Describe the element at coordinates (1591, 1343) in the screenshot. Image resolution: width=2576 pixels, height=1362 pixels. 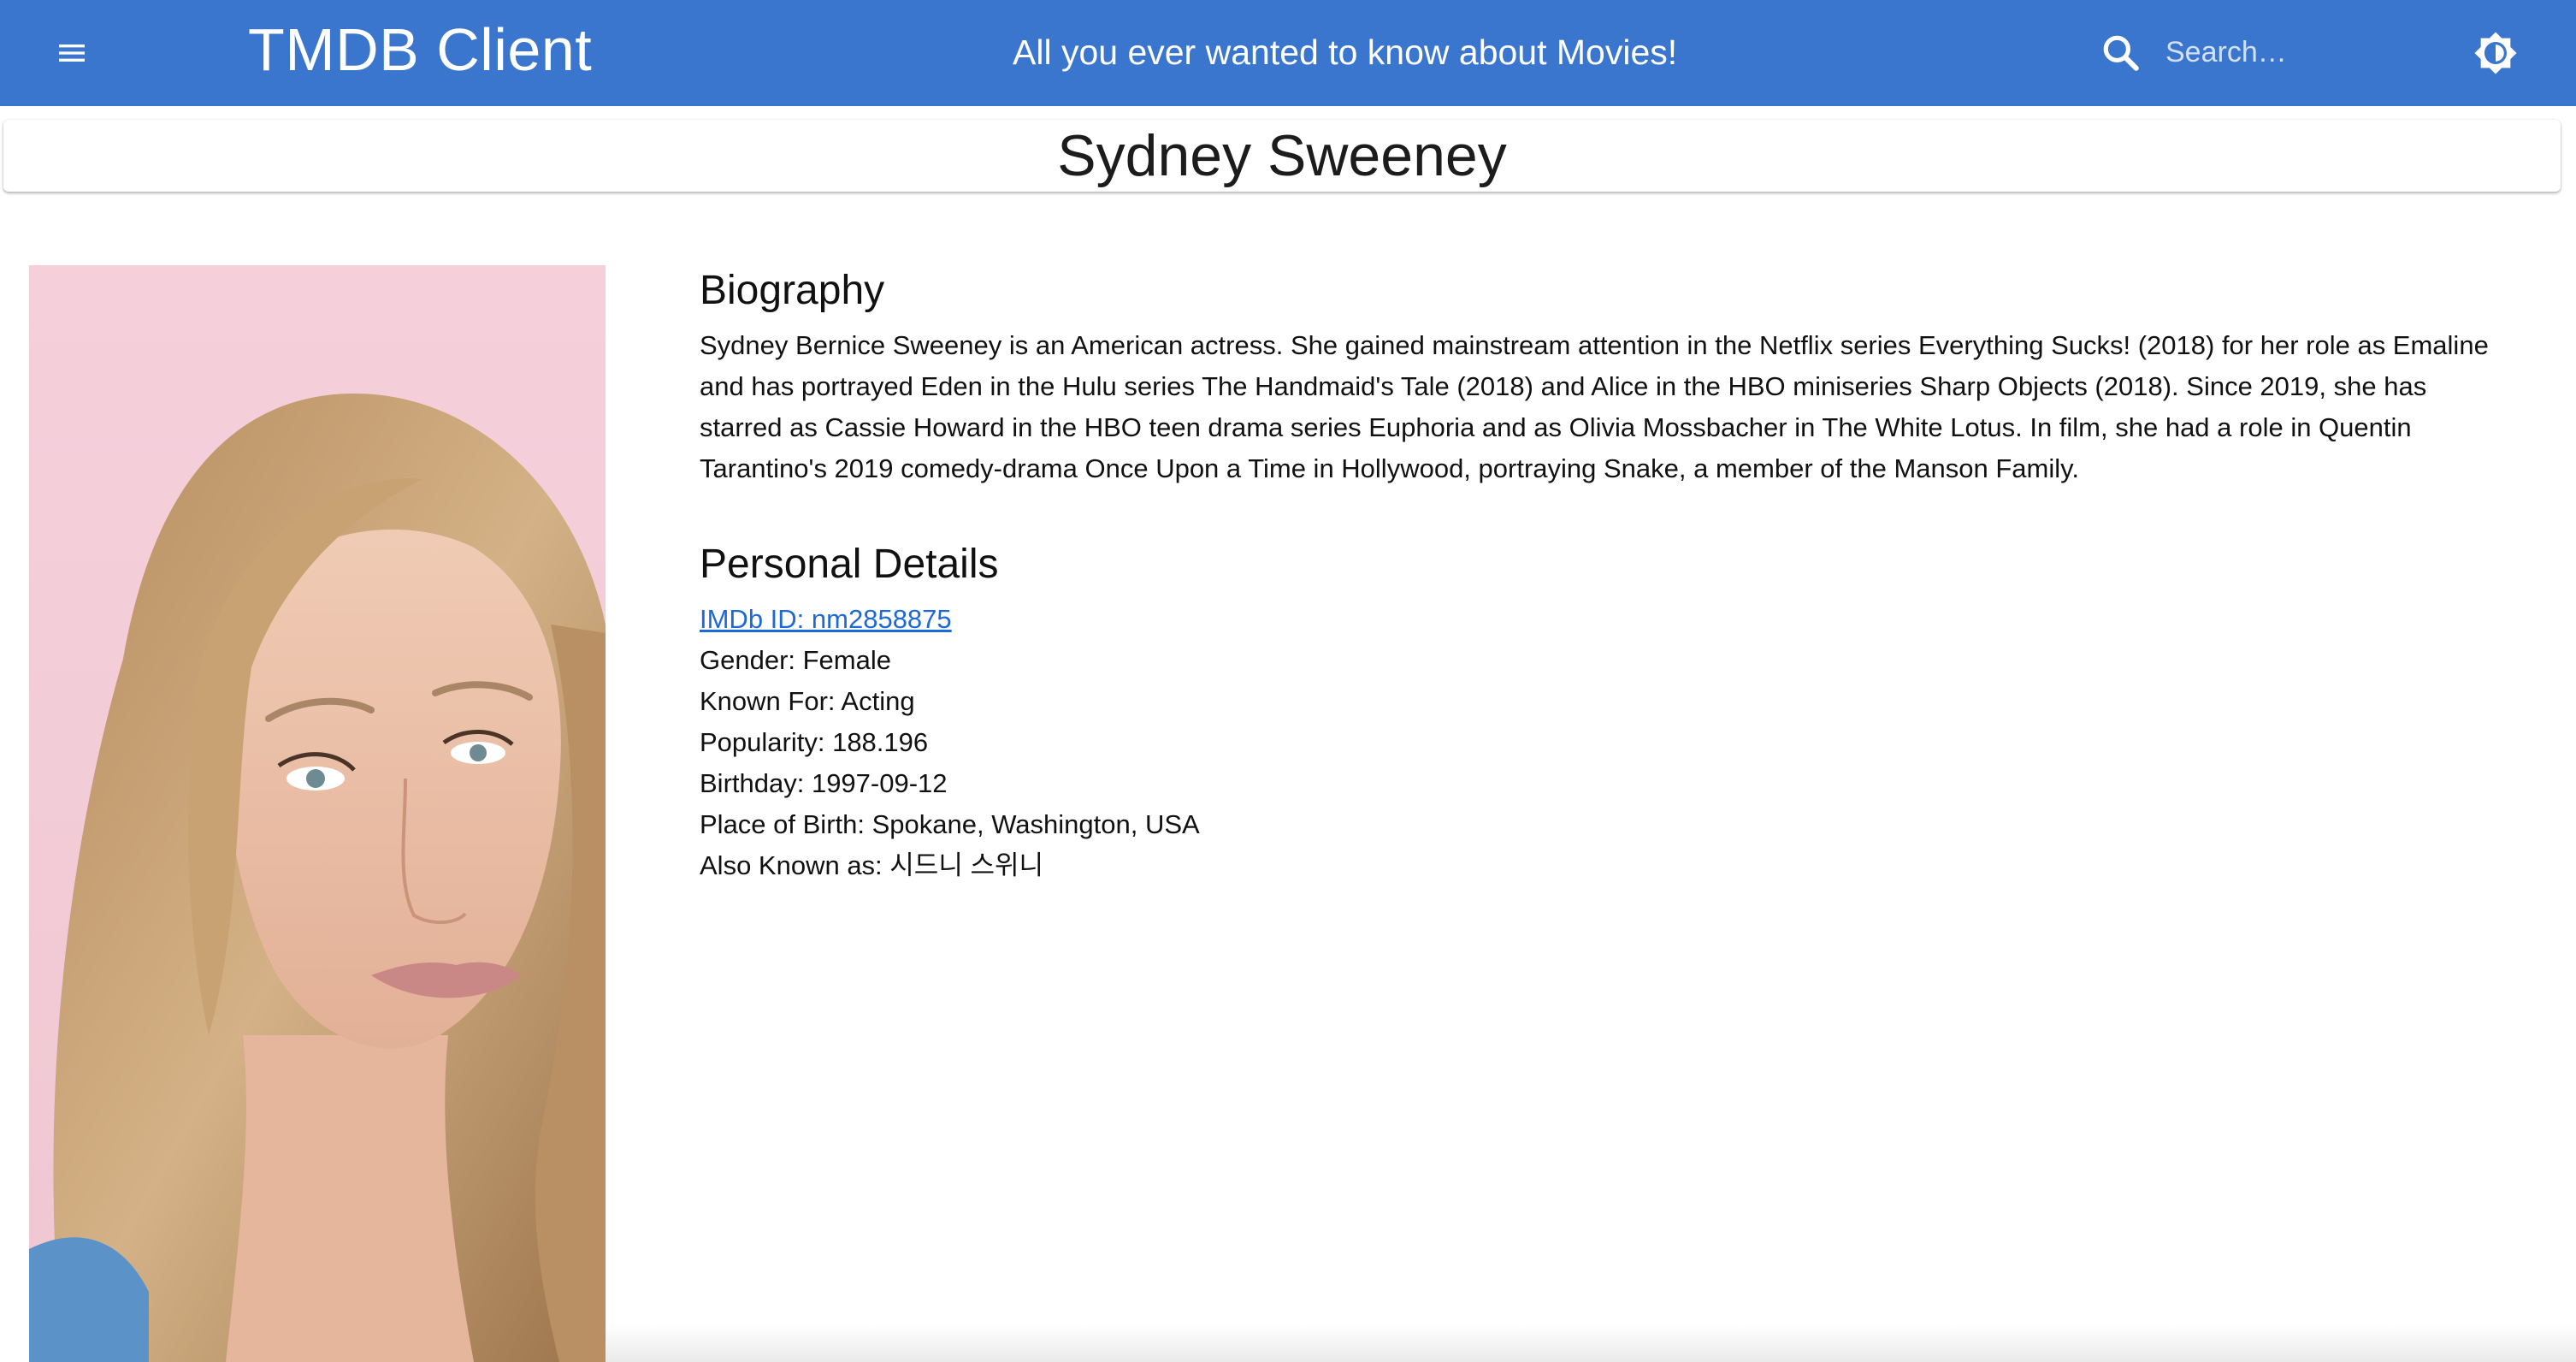
I see `bottom-shadow` at that location.